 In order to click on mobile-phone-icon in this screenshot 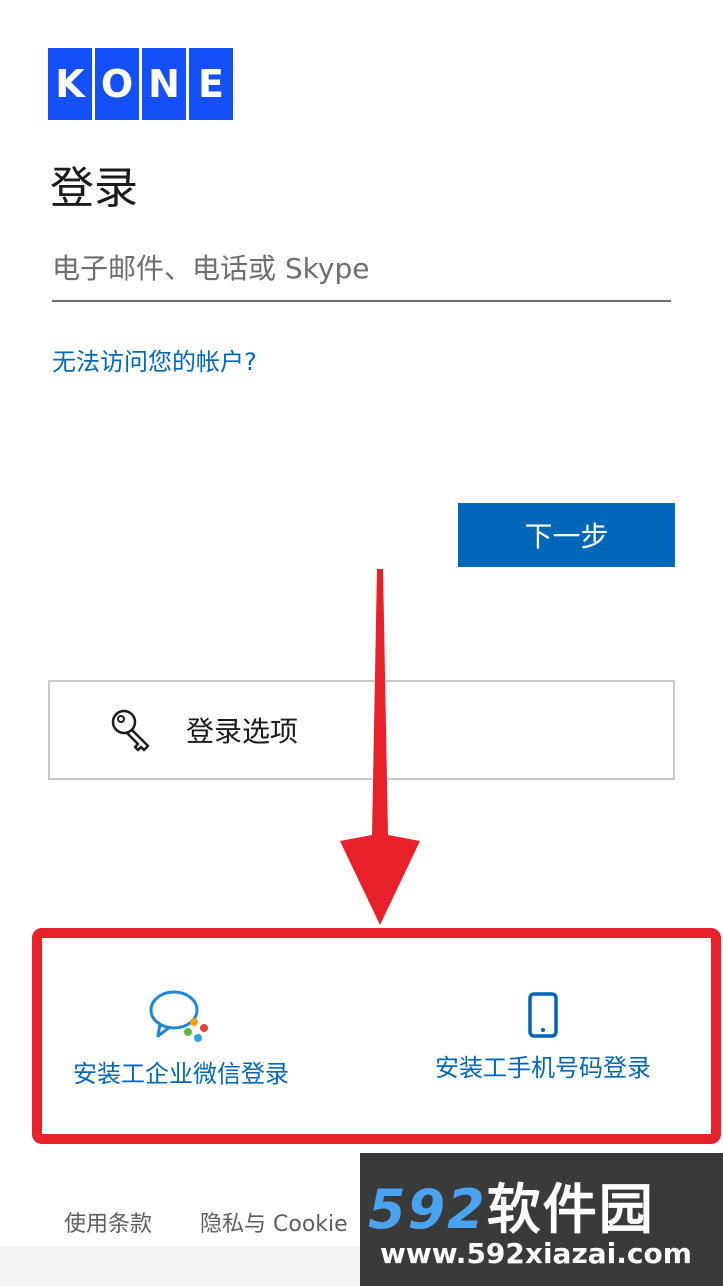, I will do `click(543, 1015)`.